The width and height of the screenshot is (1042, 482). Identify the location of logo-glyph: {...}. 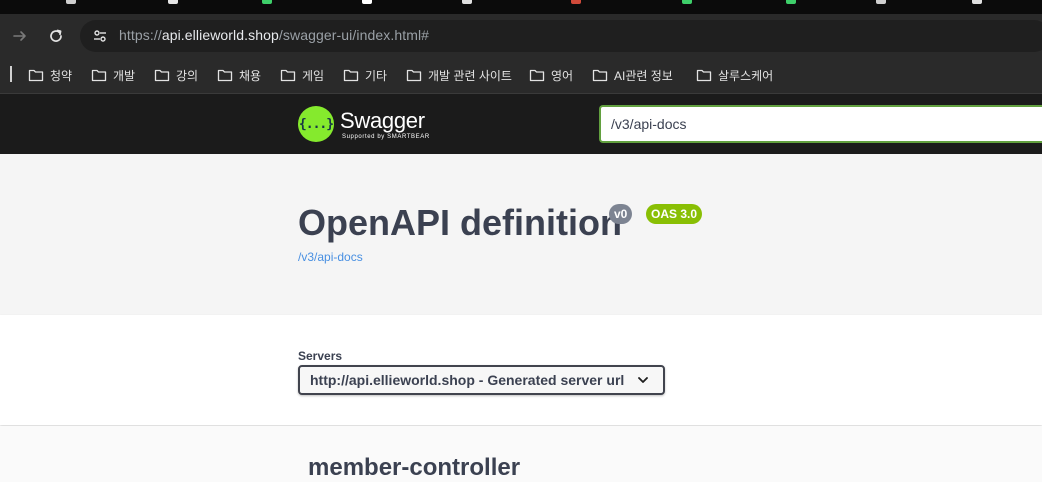
(316, 124).